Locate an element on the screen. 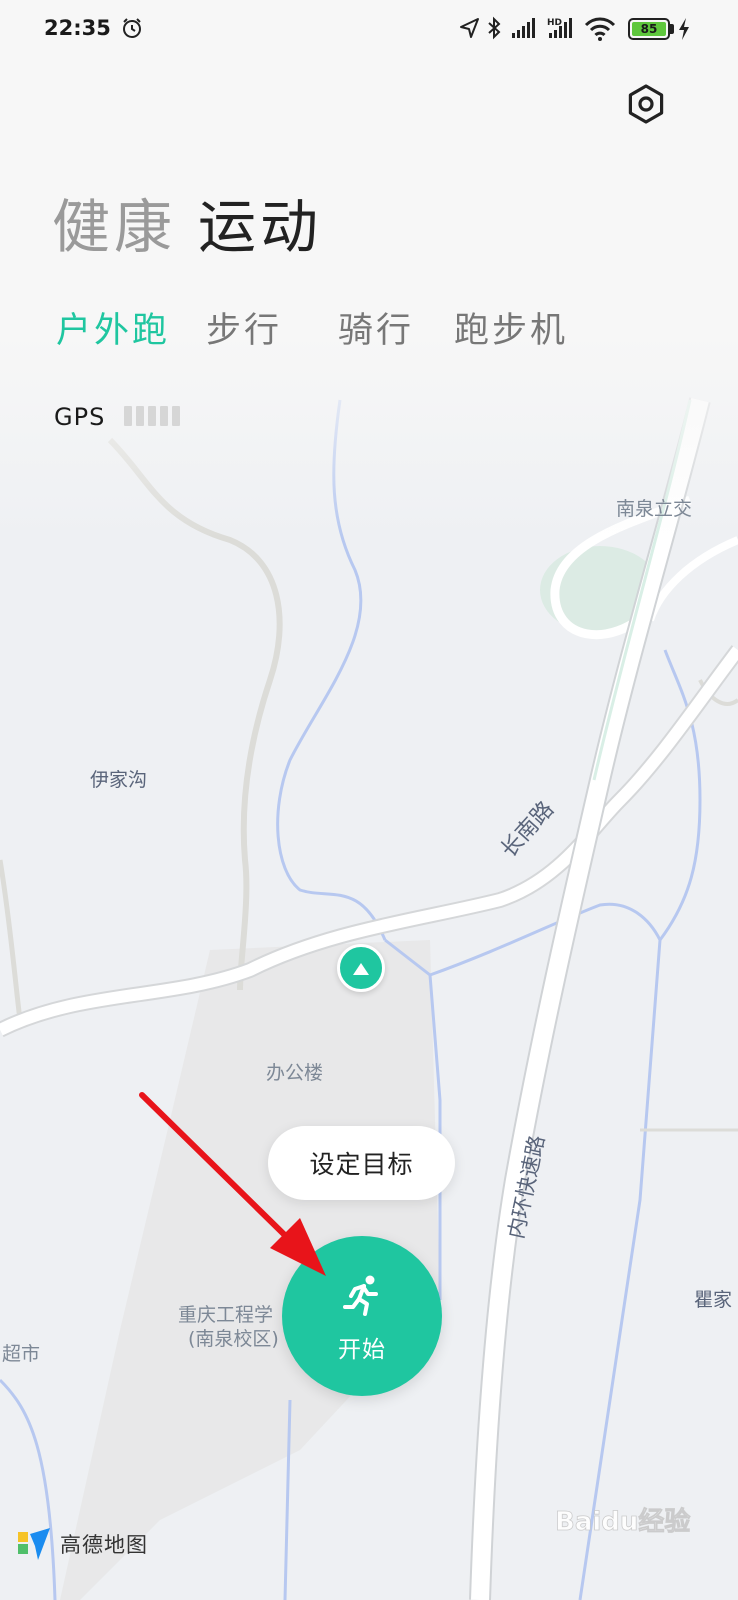  map-provider-logo: 高德地图 is located at coordinates (82, 1544).